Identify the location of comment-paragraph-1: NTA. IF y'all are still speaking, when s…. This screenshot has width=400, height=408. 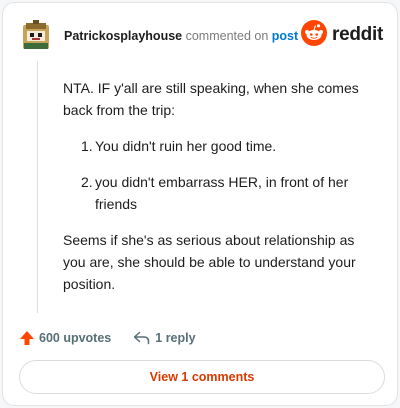
(211, 99).